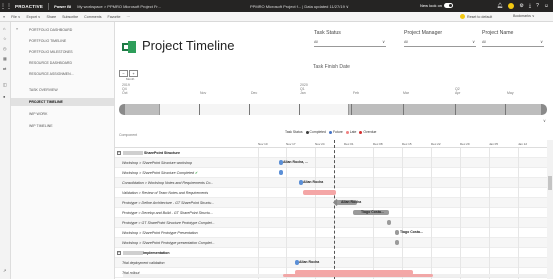  Describe the element at coordinates (4, 68) in the screenshot. I see `shared-icon: ⇄` at that location.